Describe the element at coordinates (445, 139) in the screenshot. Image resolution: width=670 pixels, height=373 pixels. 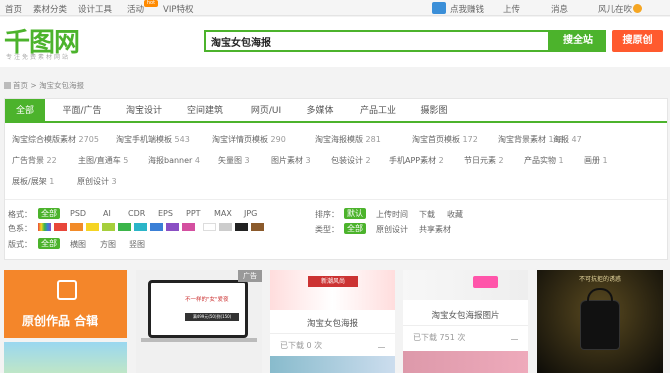
I see `tag: 淘宝首页模板 172` at that location.